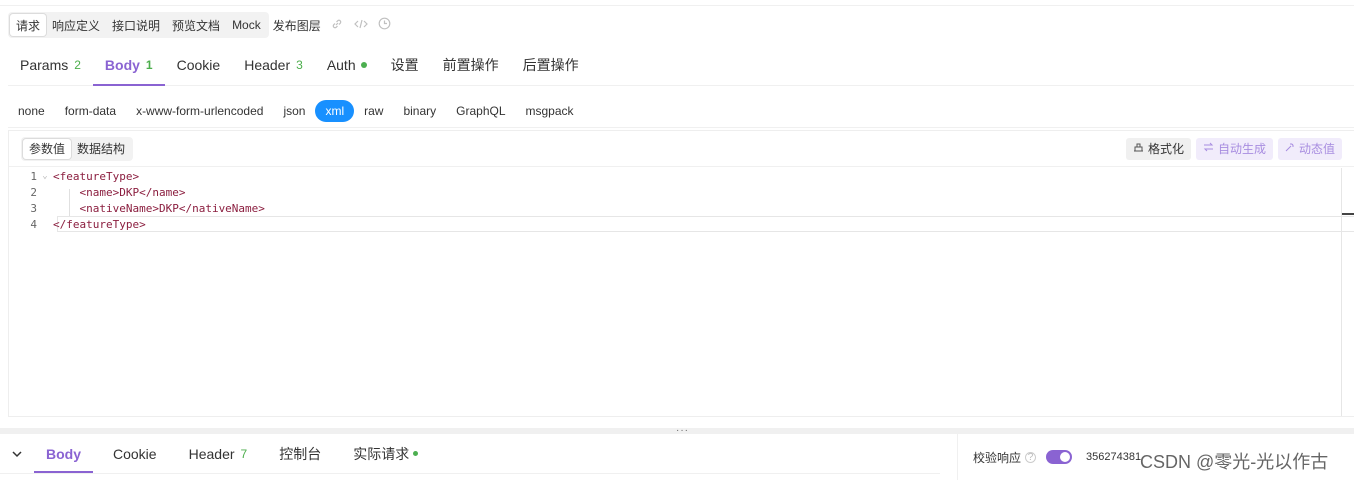 The height and width of the screenshot is (480, 1354). What do you see at coordinates (47, 148) in the screenshot?
I see `mode-param-values: 参数值` at bounding box center [47, 148].